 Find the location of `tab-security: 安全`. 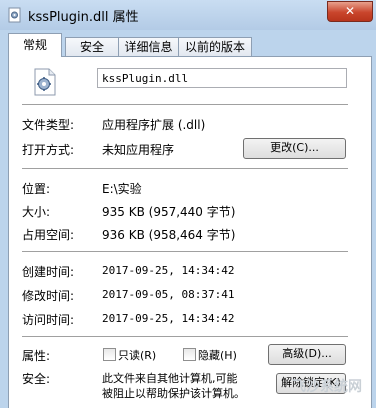

tab-security: 安全 is located at coordinates (92, 46).